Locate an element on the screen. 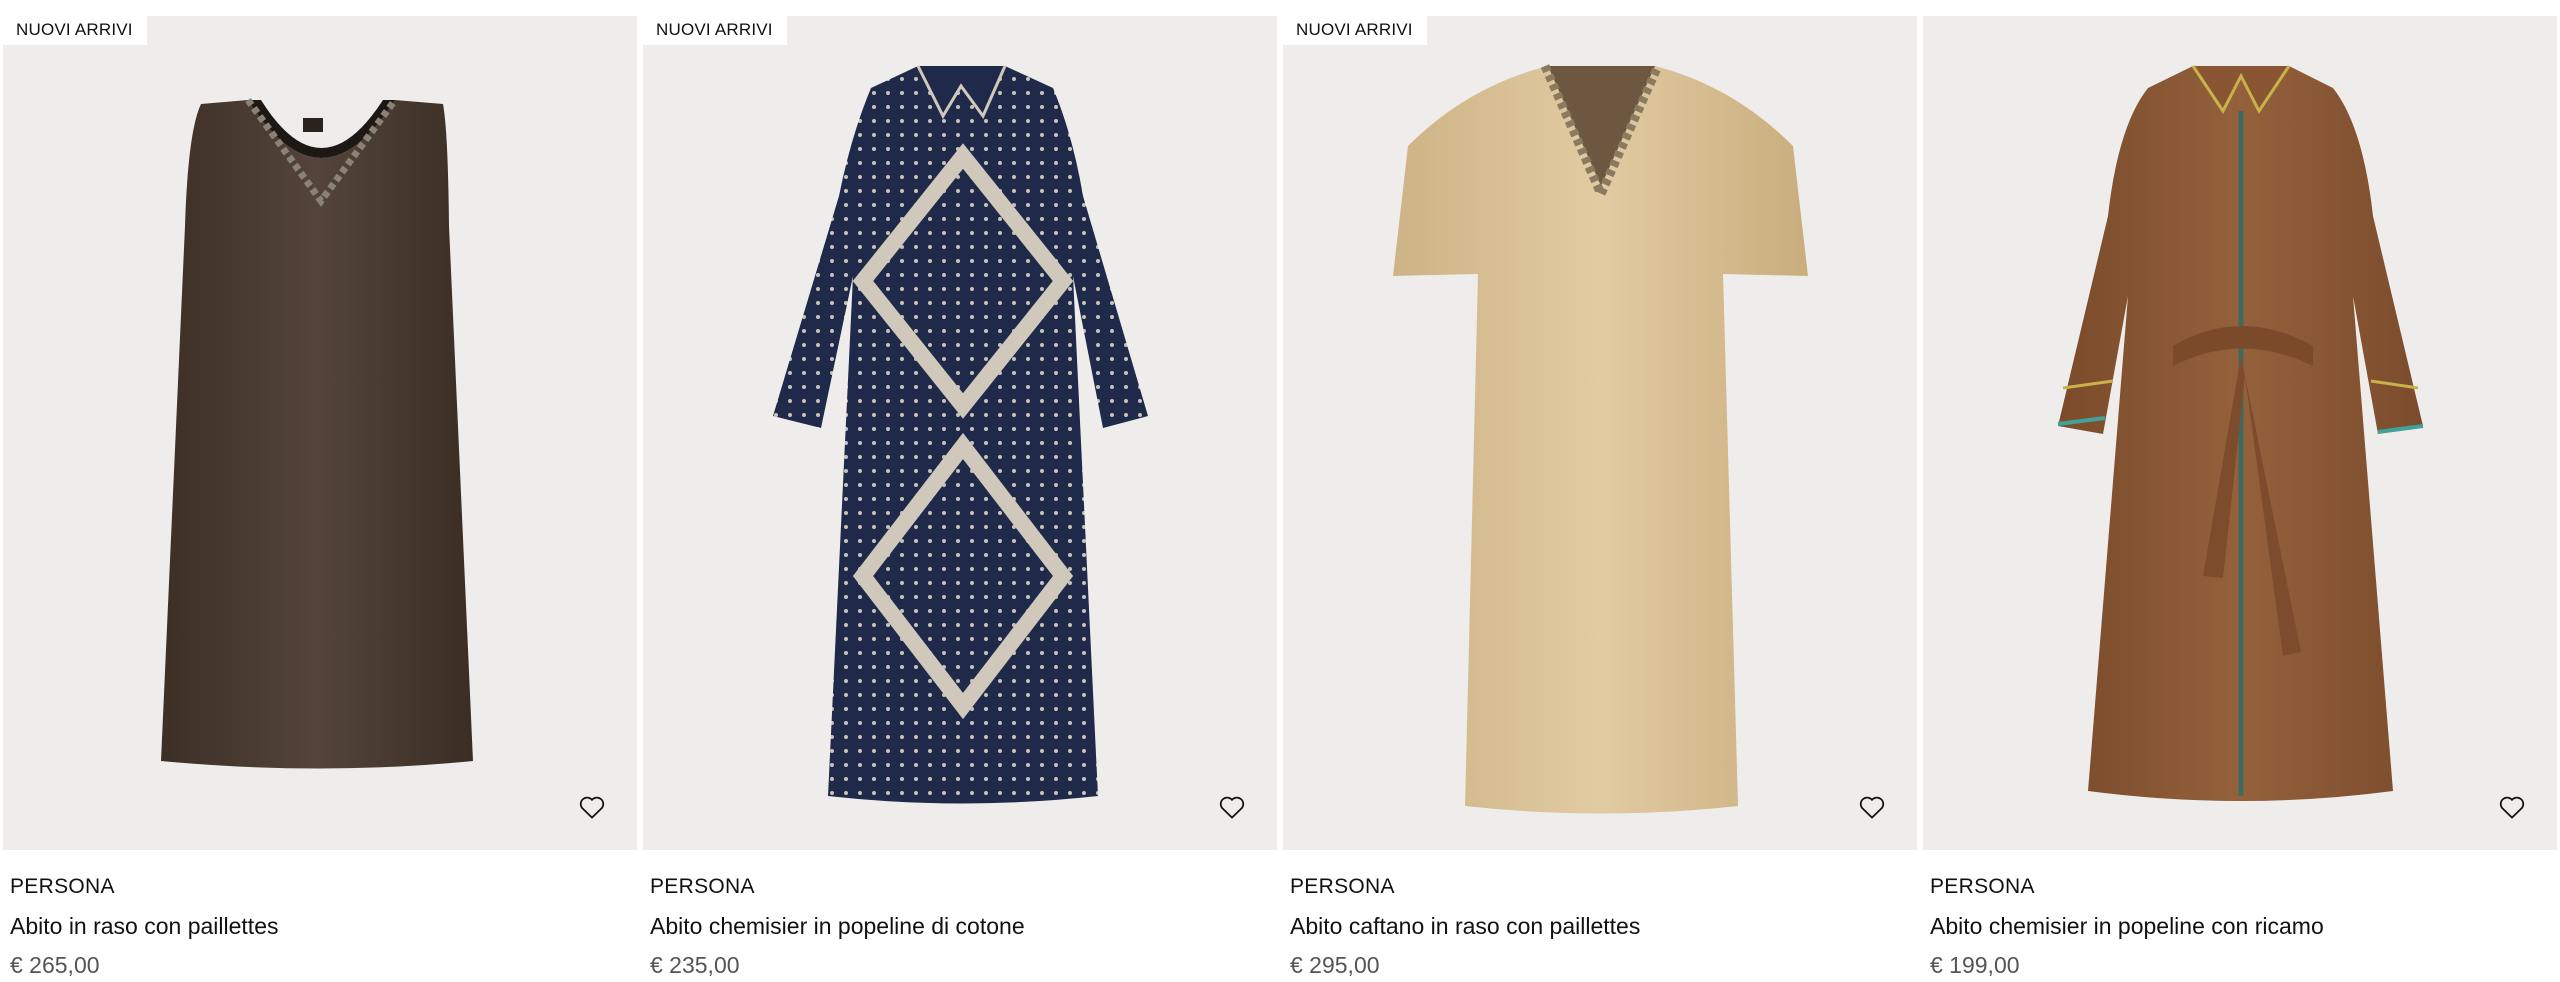 The image size is (2560, 982). product-title: Abito in raso con paillettes is located at coordinates (323, 926).